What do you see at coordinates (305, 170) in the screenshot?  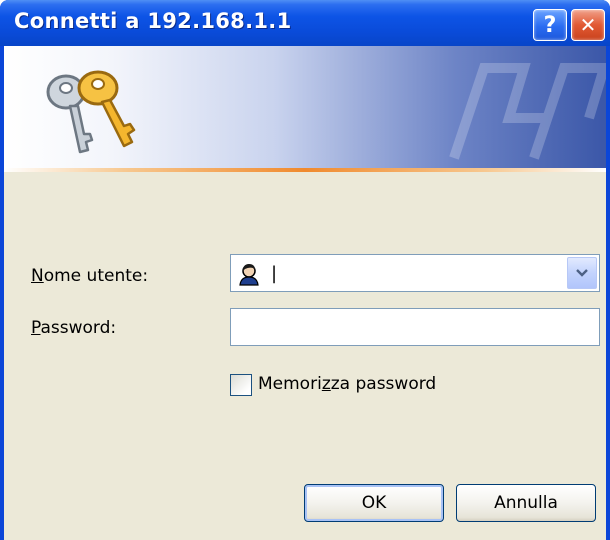 I see `banner-accent-line` at bounding box center [305, 170].